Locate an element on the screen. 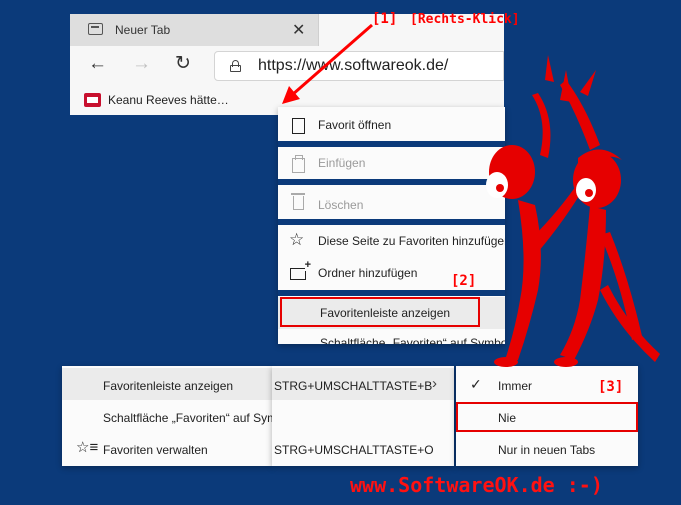 This screenshot has width=681, height=505. annotation-step1: [1] is located at coordinates (385, 19).